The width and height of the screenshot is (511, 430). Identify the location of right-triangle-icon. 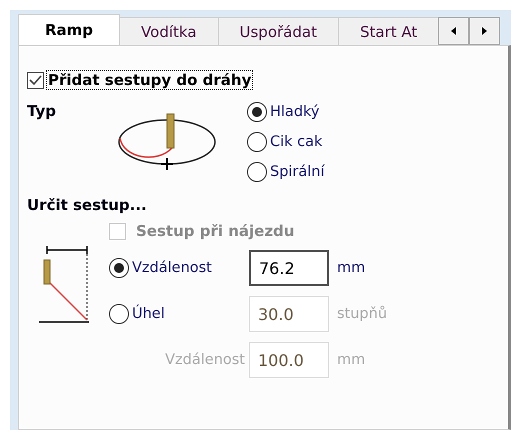
(485, 31).